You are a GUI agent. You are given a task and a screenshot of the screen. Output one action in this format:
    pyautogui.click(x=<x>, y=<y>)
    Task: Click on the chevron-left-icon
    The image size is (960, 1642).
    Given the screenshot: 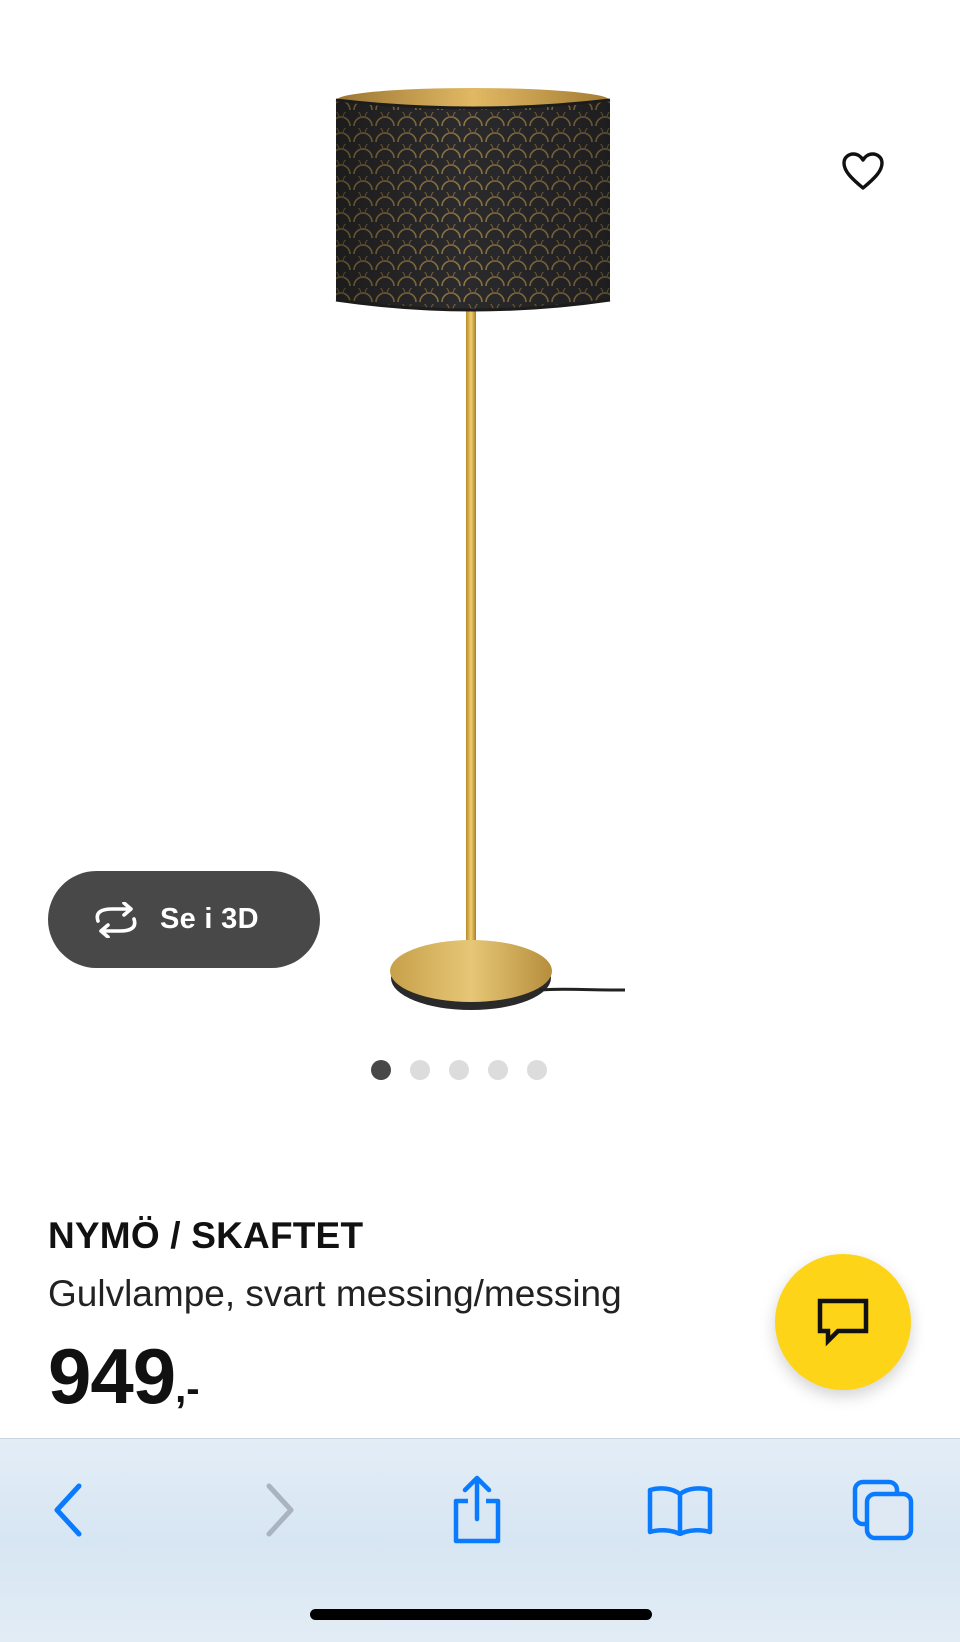 What is the action you would take?
    pyautogui.click(x=68, y=1510)
    